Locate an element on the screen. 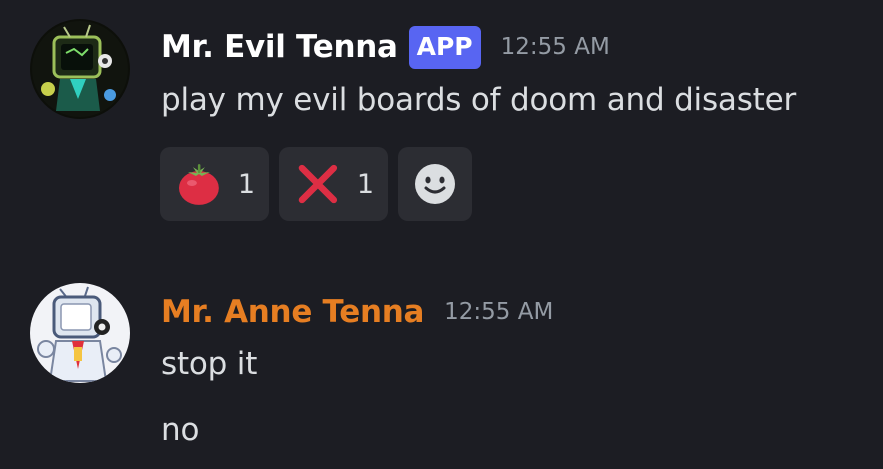 The image size is (883, 469). reaction-tomato: 1 is located at coordinates (214, 184).